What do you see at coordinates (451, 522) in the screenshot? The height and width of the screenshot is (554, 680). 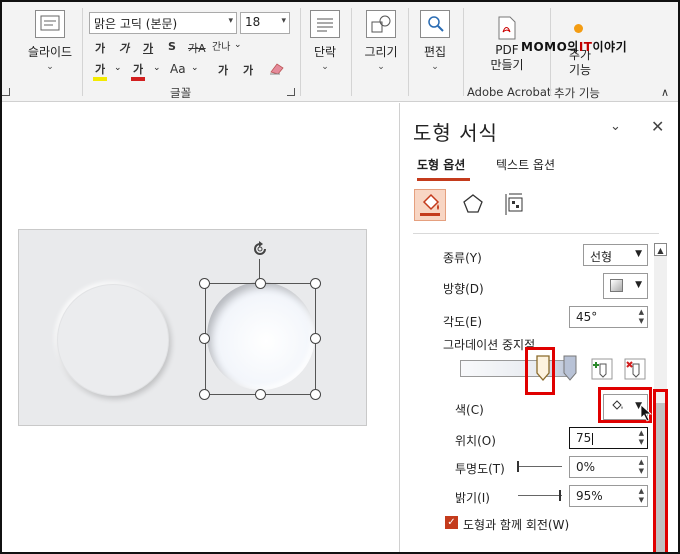 I see `rotate-with-shape-checkbox: ✓` at bounding box center [451, 522].